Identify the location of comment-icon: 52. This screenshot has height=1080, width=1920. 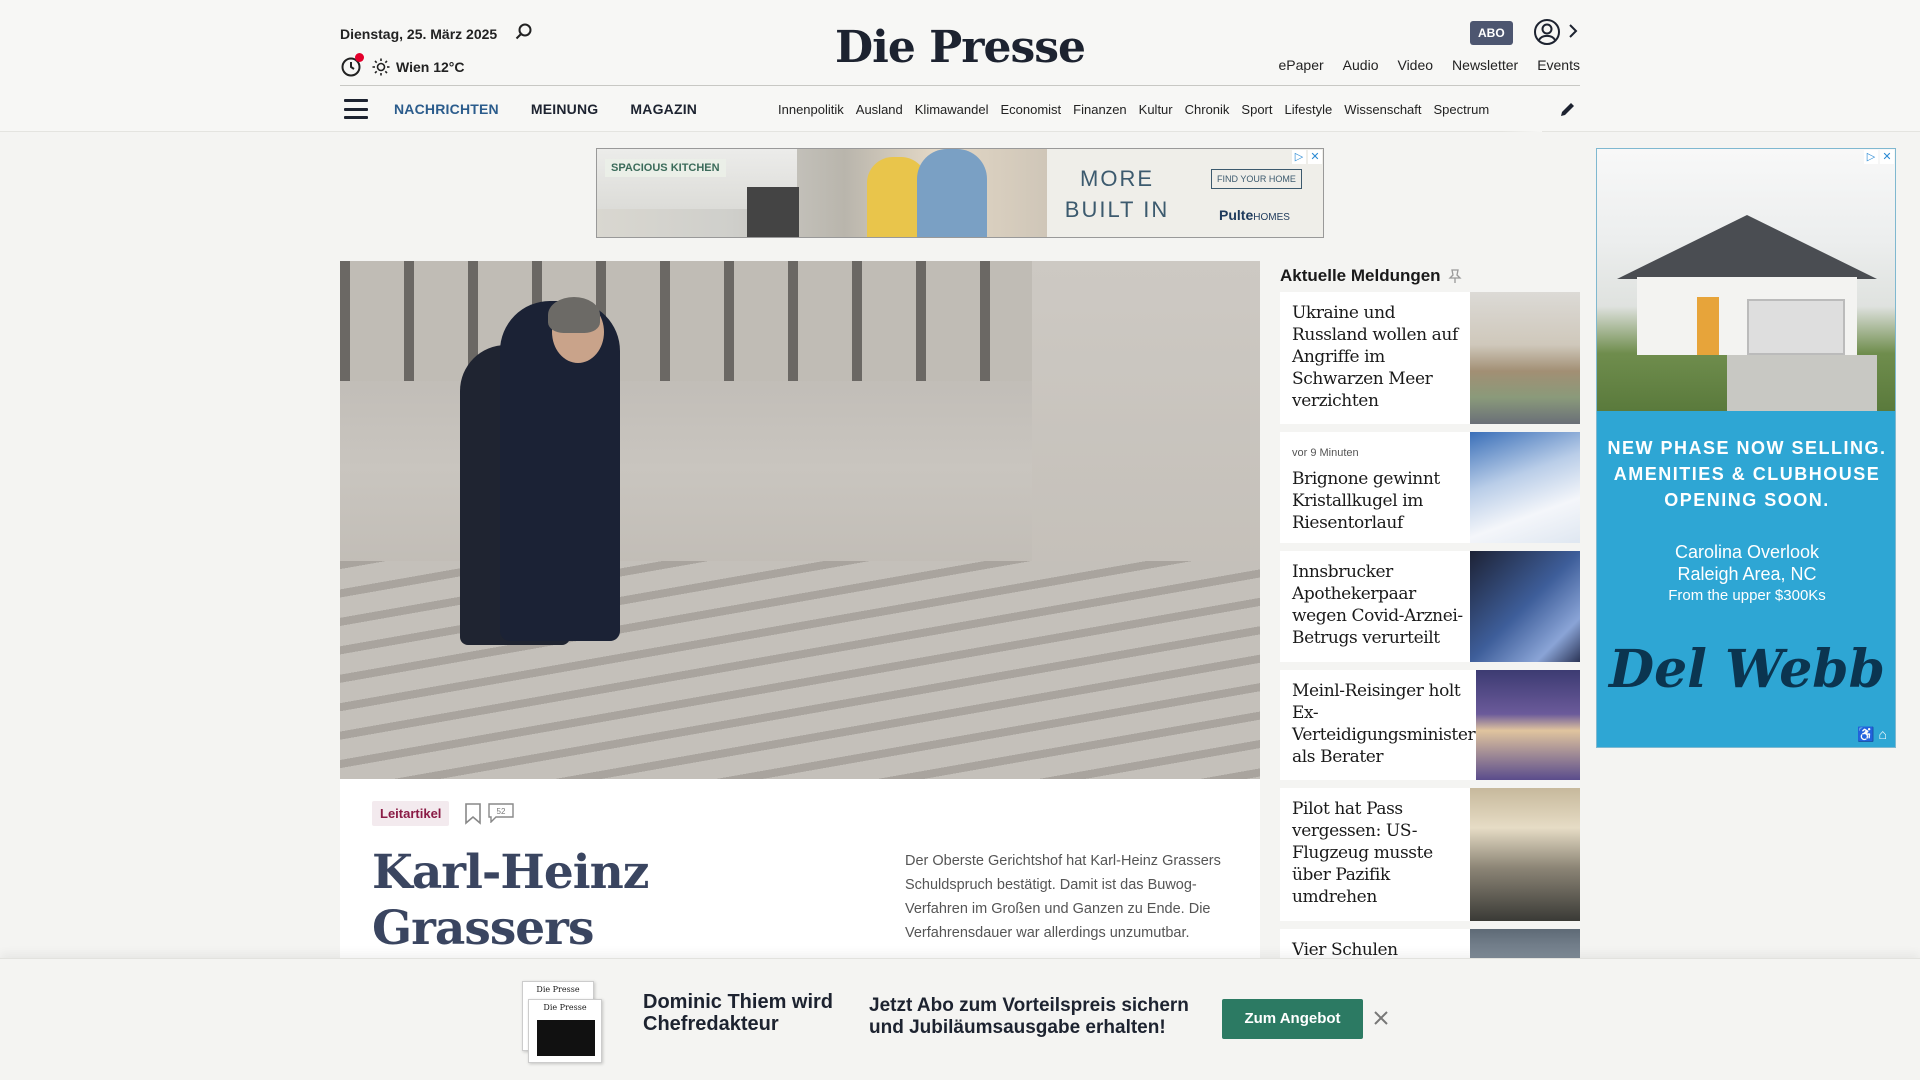
(501, 813).